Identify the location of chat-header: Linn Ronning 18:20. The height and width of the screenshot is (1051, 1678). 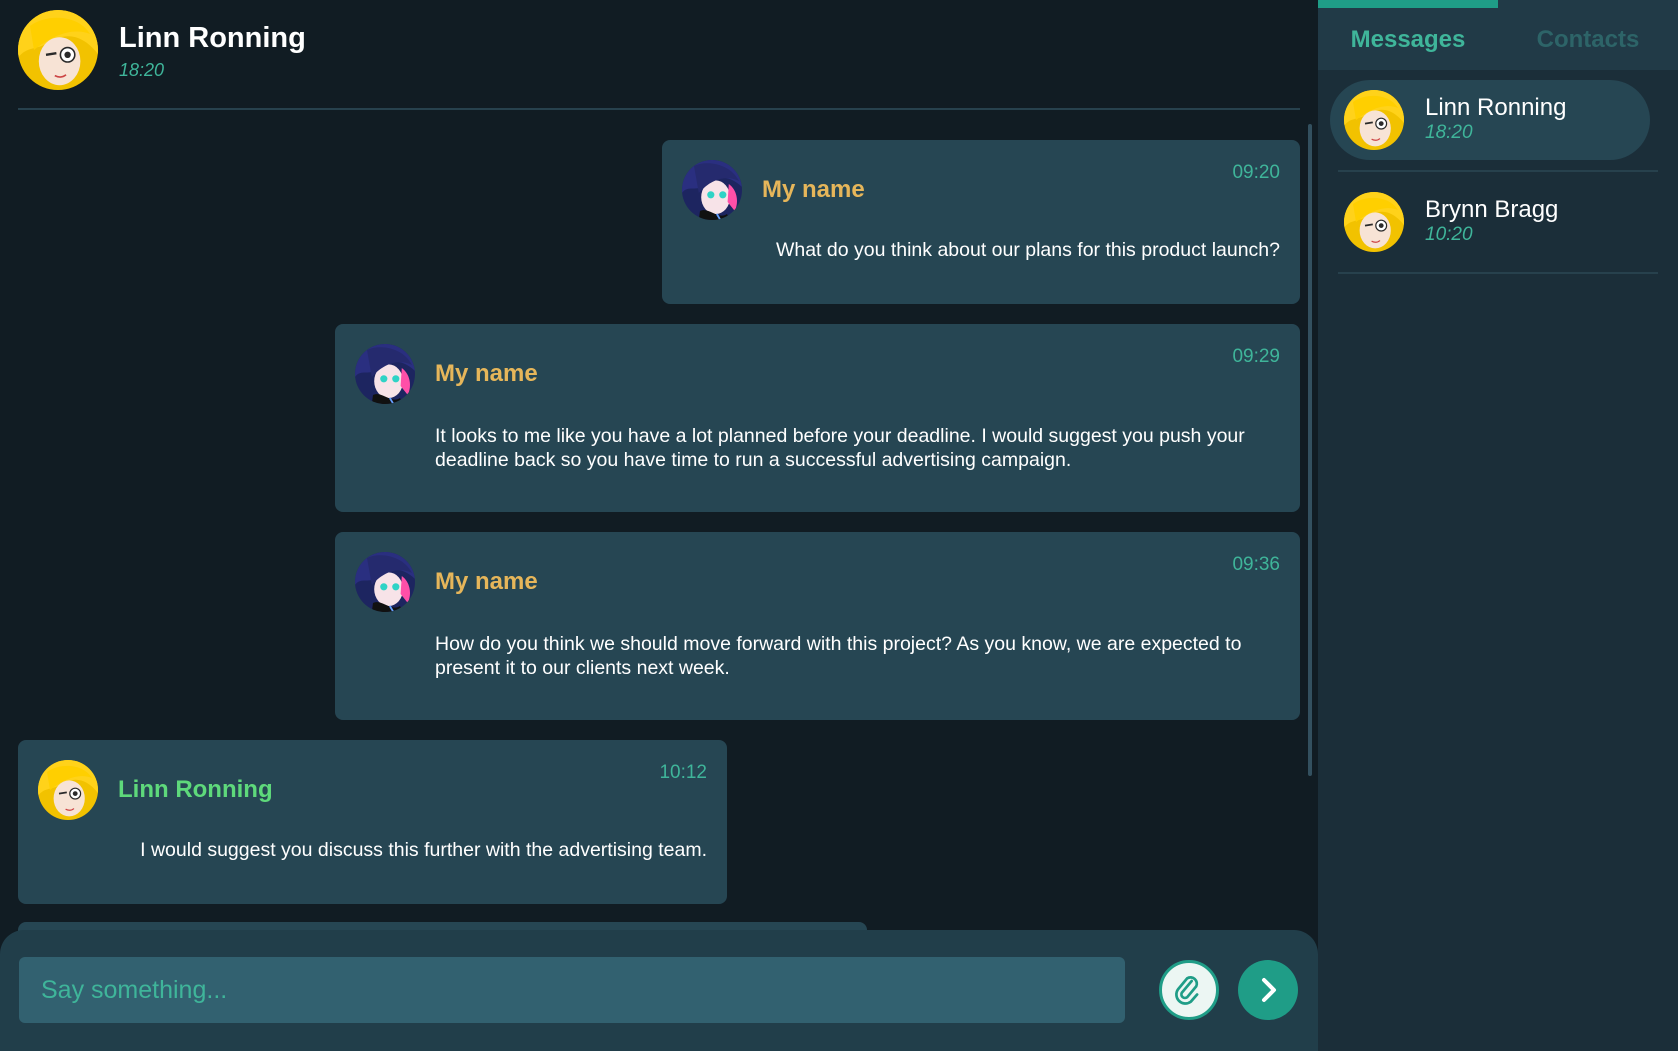
(659, 60).